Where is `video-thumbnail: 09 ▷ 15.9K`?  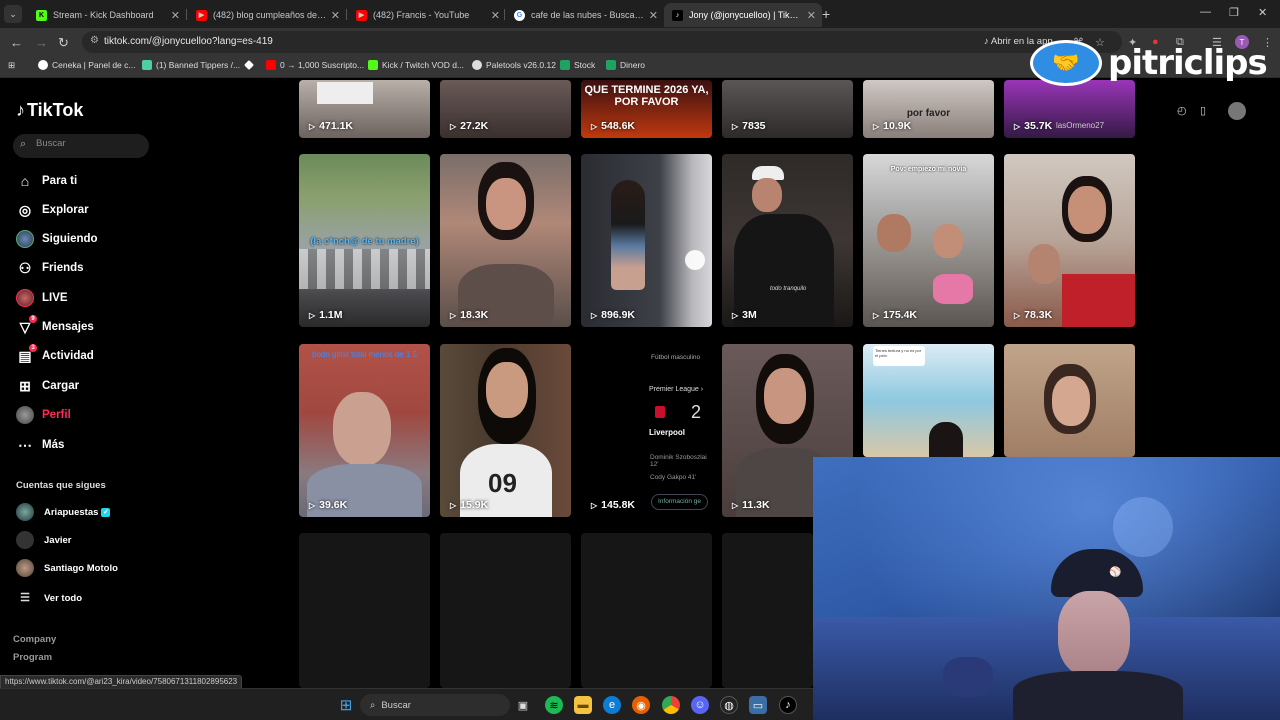 video-thumbnail: 09 ▷ 15.9K is located at coordinates (505, 430).